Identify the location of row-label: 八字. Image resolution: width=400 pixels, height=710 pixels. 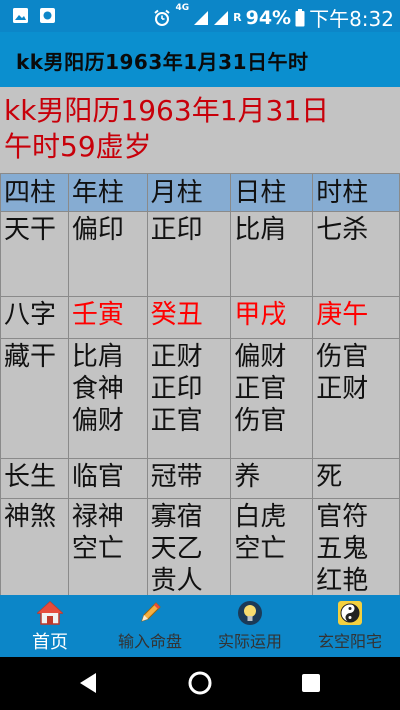
(34, 317).